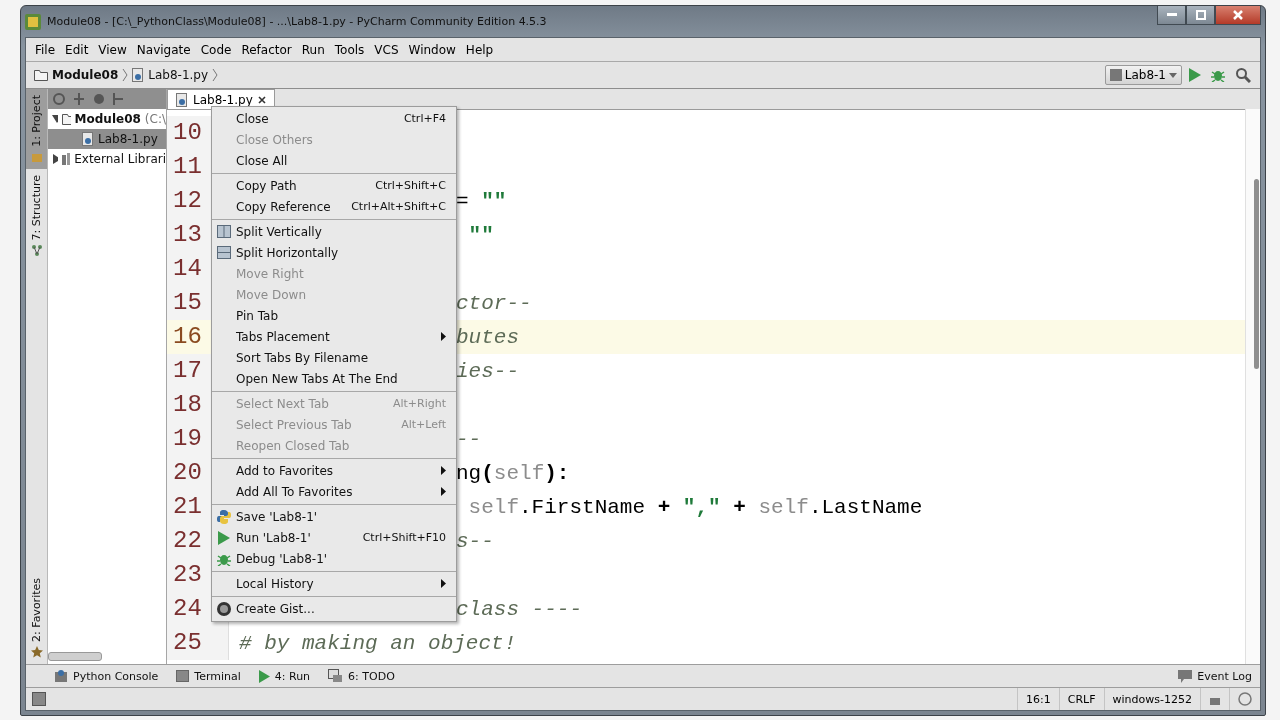 The height and width of the screenshot is (720, 1280). Describe the element at coordinates (480, 235) in the screenshot. I see `code-line: ""` at that location.